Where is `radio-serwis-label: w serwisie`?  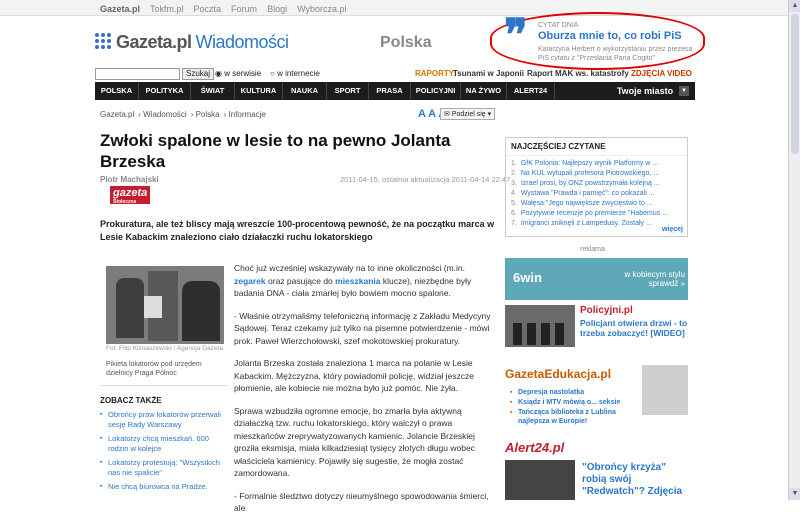 radio-serwis-label: w serwisie is located at coordinates (243, 73).